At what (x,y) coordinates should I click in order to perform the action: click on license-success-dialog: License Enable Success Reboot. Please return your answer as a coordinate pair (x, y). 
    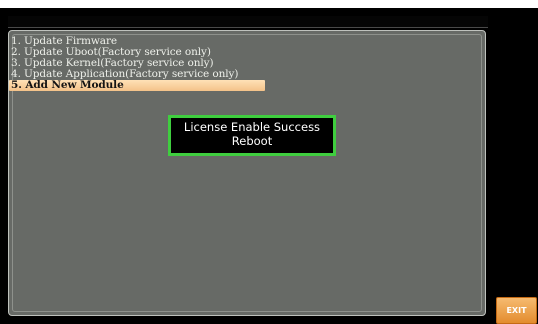
    Looking at the image, I should click on (252, 135).